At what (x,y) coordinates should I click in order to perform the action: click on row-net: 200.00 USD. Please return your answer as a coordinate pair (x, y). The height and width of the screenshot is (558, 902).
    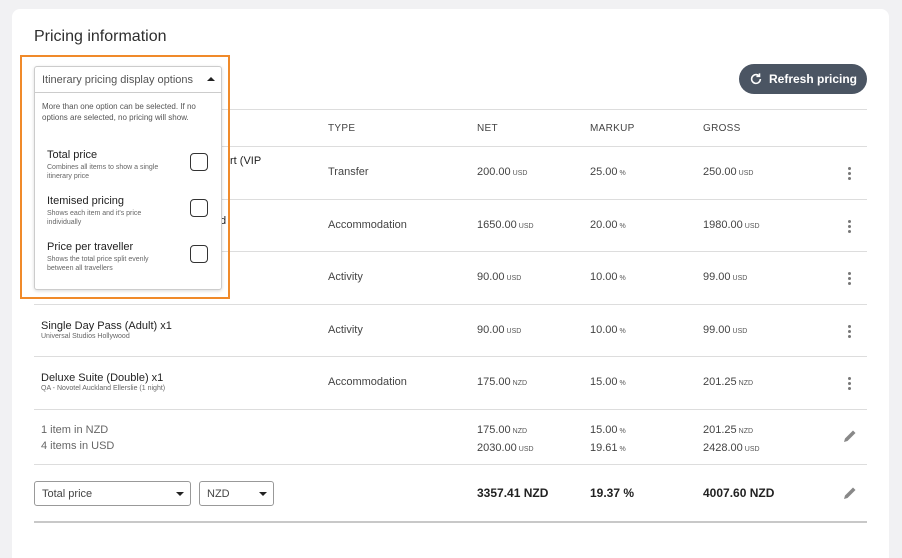
    Looking at the image, I should click on (502, 172).